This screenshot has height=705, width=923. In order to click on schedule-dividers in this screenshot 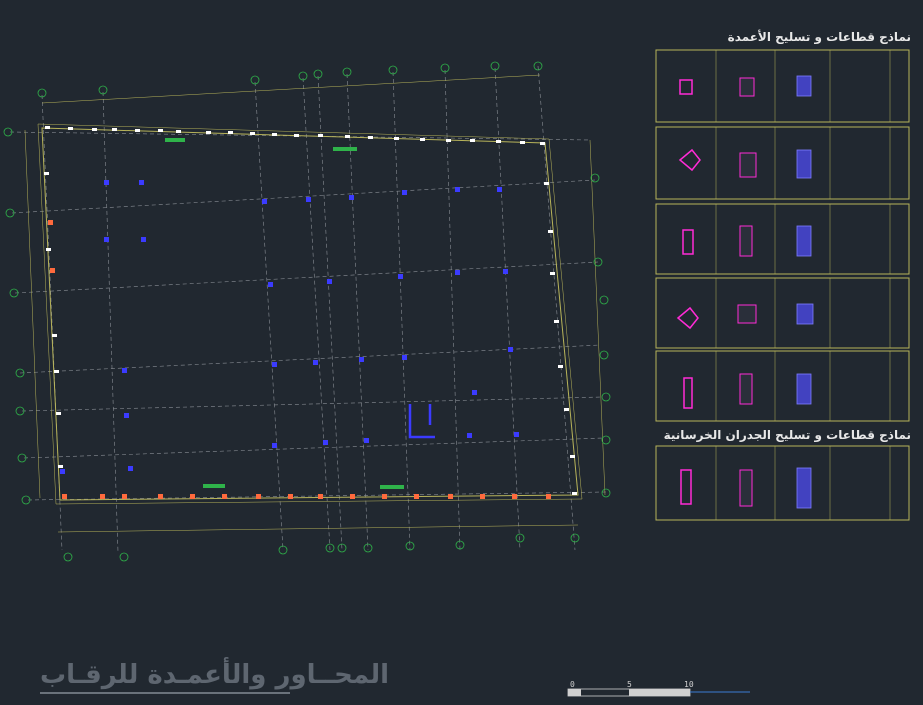, I will do `click(803, 285)`.